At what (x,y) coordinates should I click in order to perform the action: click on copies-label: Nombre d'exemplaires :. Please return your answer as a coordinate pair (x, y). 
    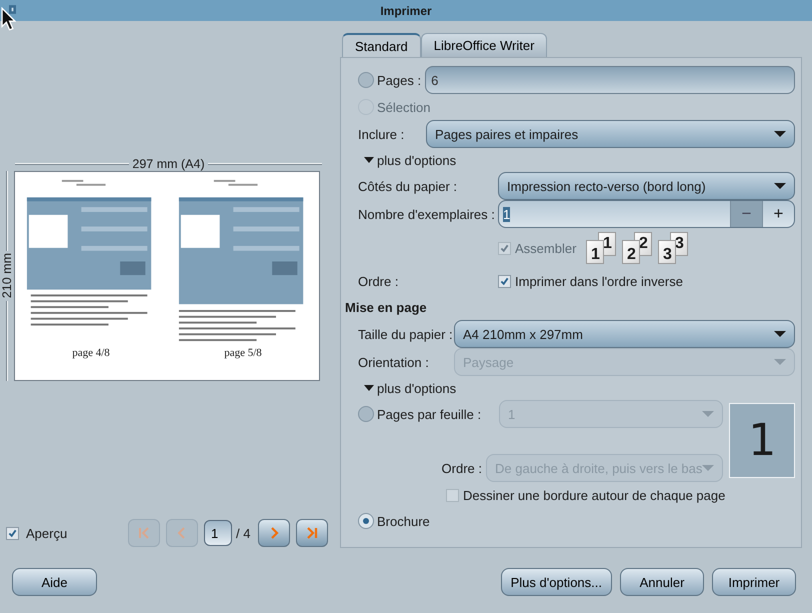
    Looking at the image, I should click on (426, 214).